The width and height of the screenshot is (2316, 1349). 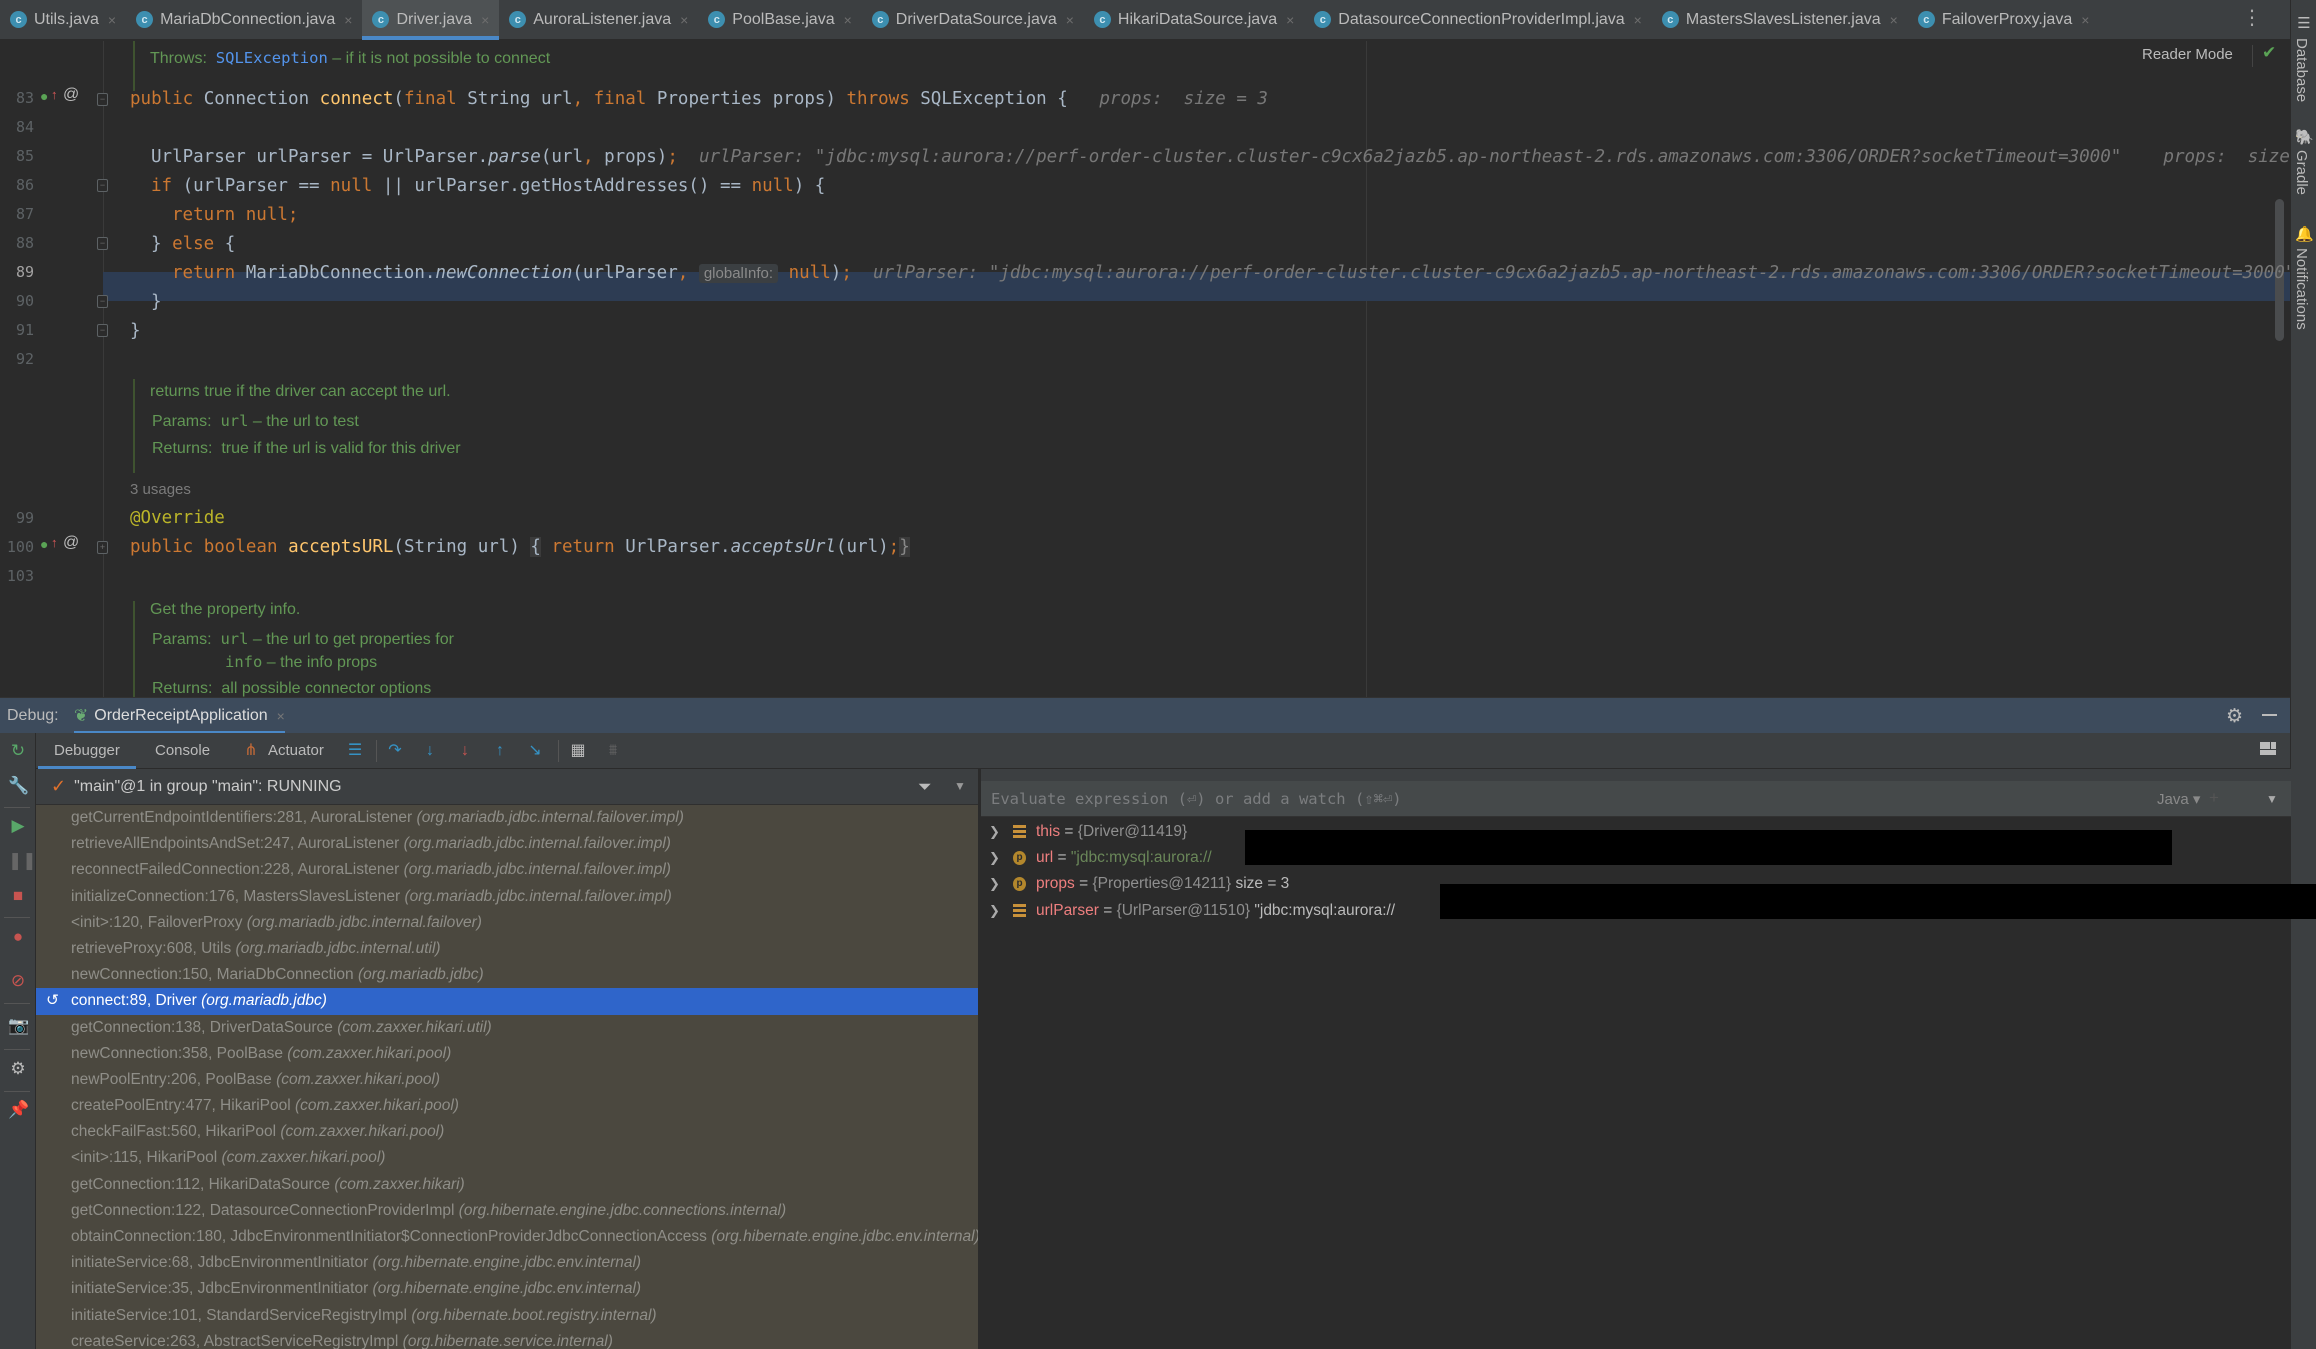 I want to click on tab-debugger: Debugger, so click(x=87, y=751).